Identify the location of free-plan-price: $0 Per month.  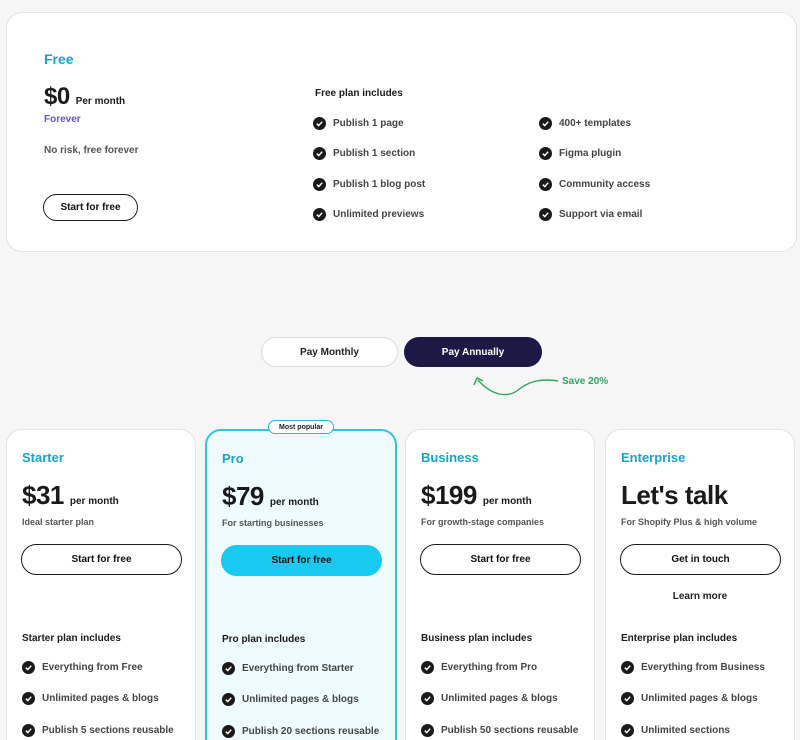
(84, 97).